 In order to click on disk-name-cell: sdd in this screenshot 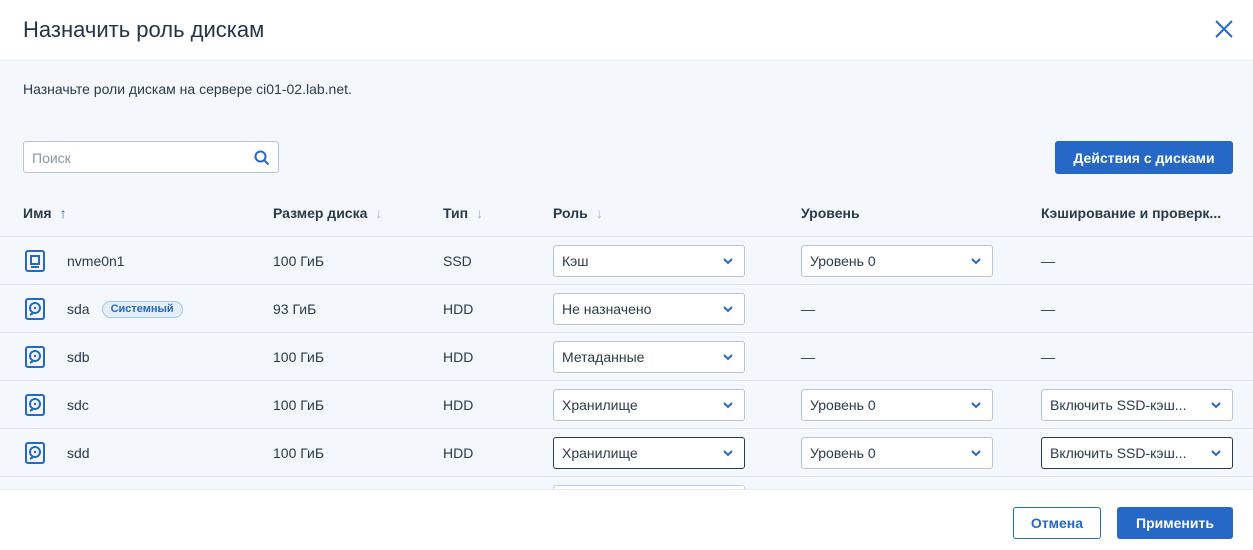, I will do `click(78, 453)`.